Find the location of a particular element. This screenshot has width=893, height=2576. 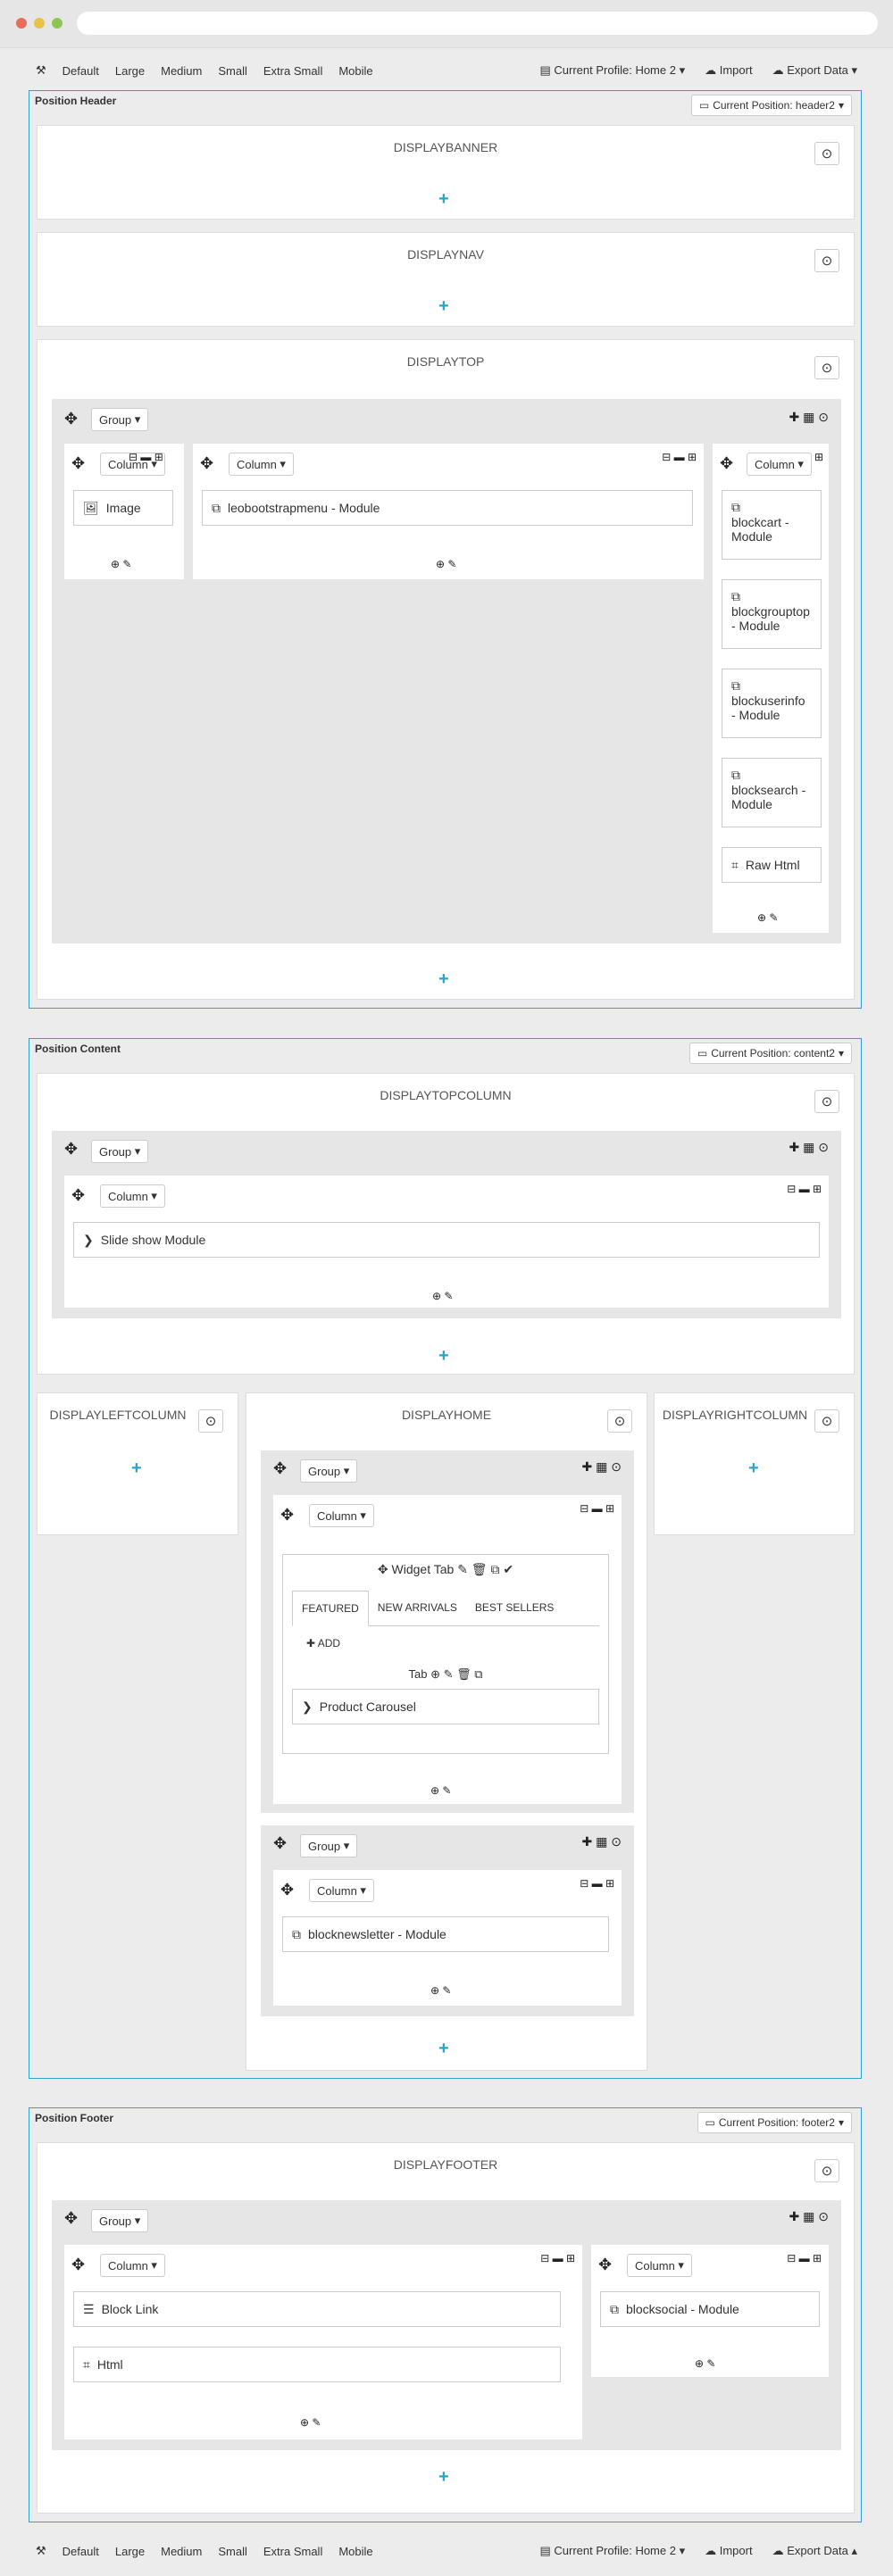

export-dropdown: ☁ Export Data ▴ is located at coordinates (814, 2551).